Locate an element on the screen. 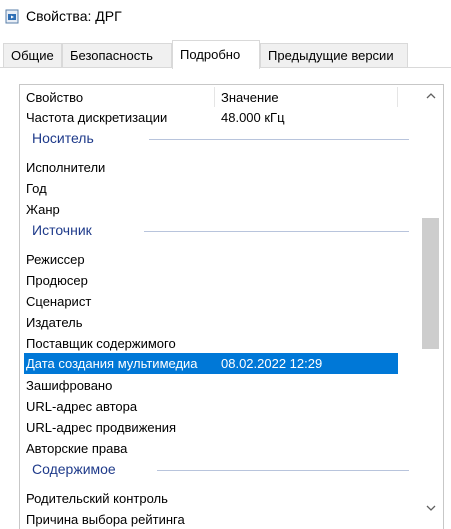 The image size is (451, 529). row-property: Авторские права is located at coordinates (77, 448).